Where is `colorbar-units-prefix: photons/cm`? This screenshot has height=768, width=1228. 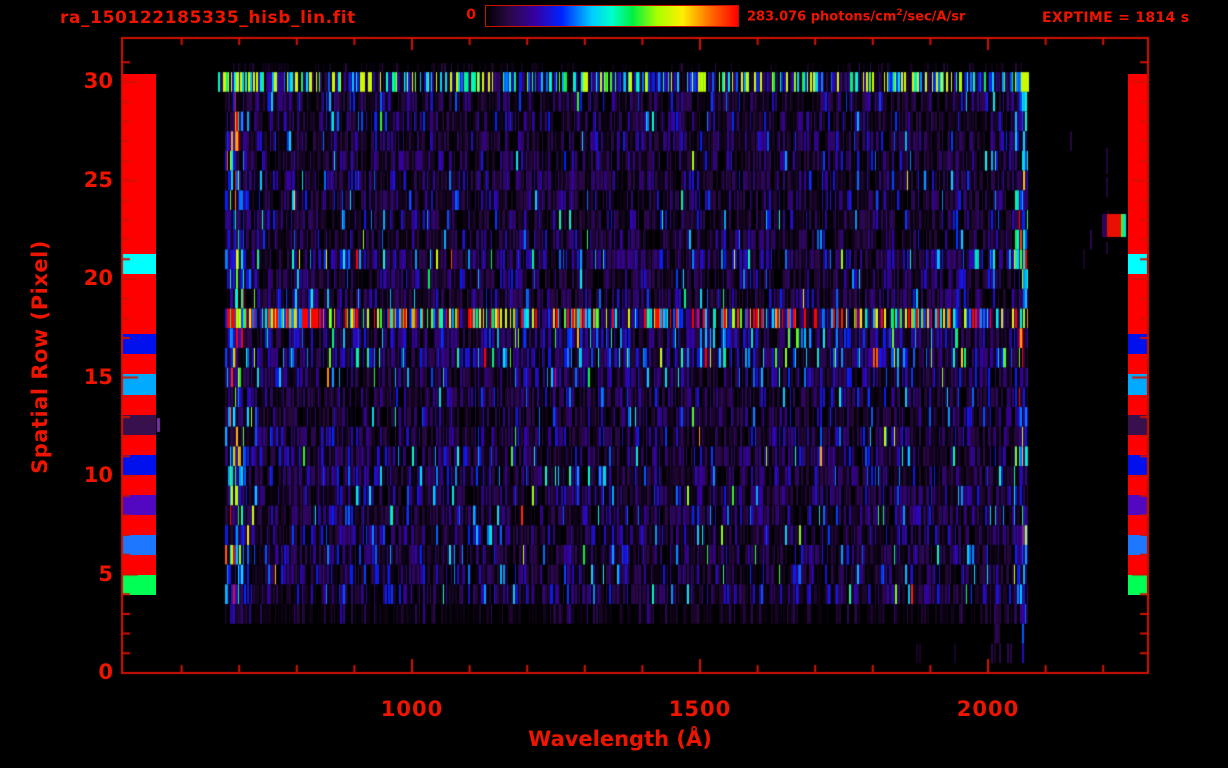 colorbar-units-prefix: photons/cm is located at coordinates (853, 17).